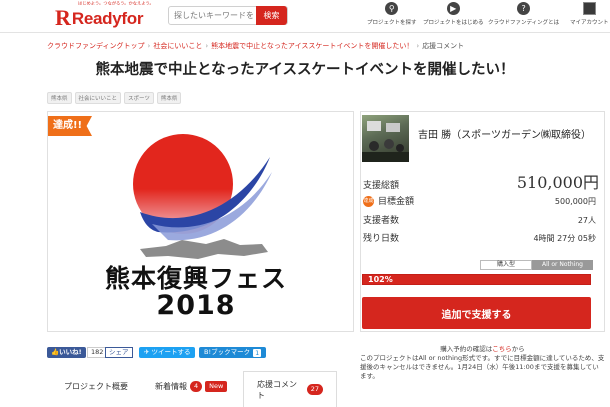 This screenshot has width=610, height=407. I want to click on owner-photo-graphic, so click(385, 141).